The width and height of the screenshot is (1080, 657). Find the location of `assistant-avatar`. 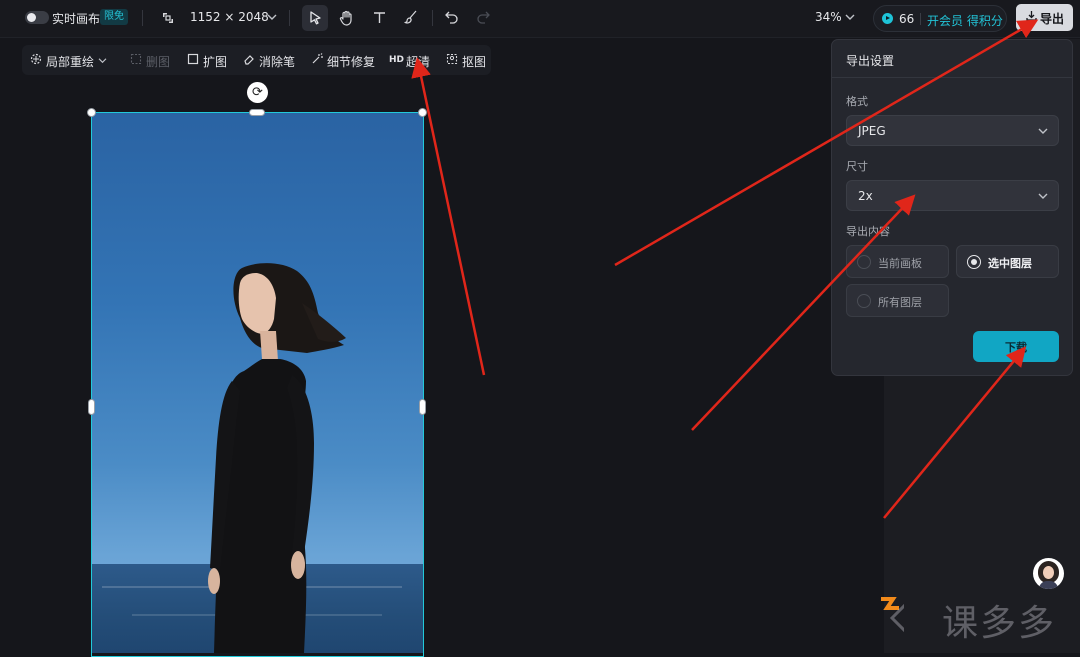

assistant-avatar is located at coordinates (1048, 573).